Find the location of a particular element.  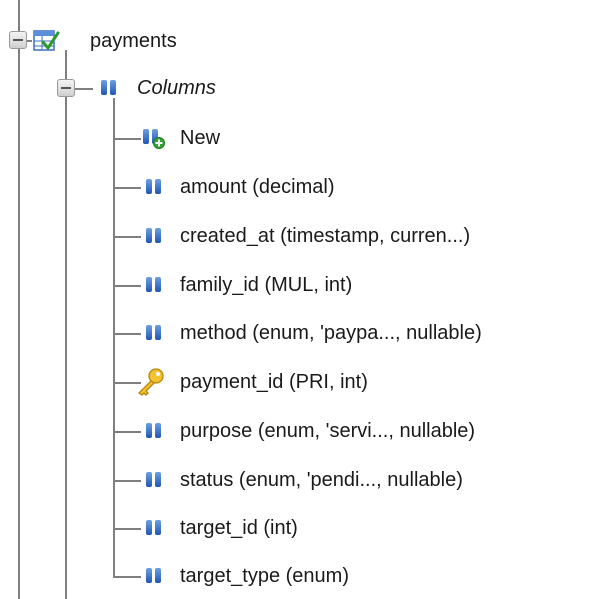

column-item-family-id: family_id (MUL, int) is located at coordinates (266, 285).